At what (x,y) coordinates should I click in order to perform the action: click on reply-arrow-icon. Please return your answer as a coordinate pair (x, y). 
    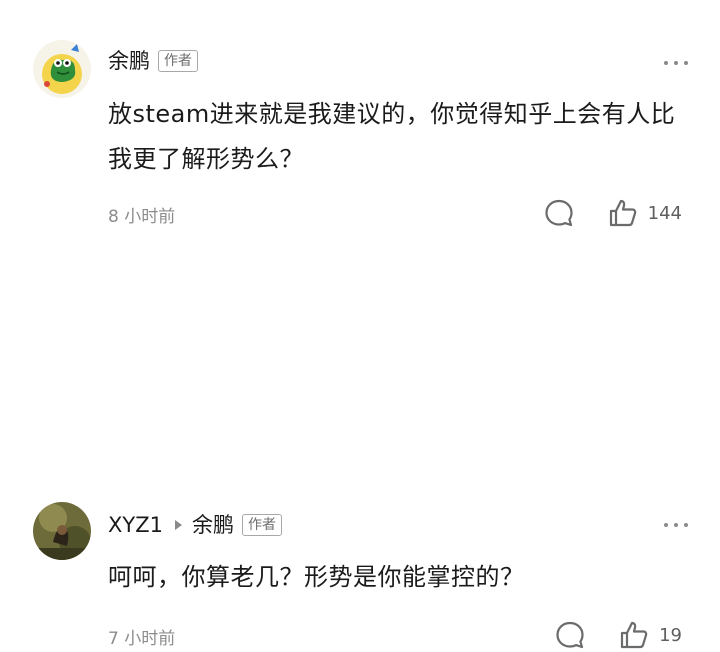
    Looking at the image, I should click on (178, 525).